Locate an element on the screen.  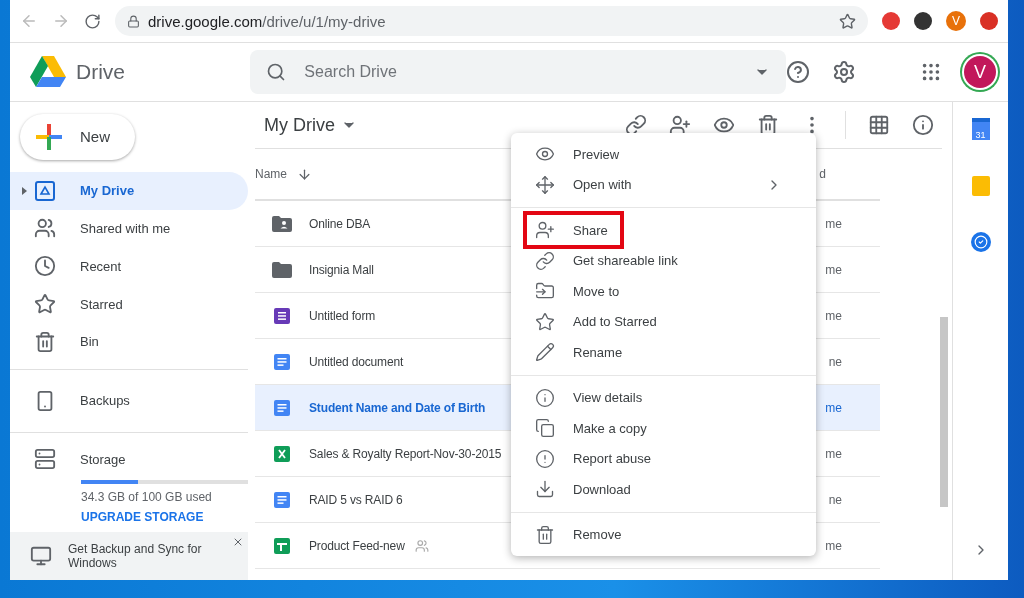
file-name: Untitled form is located at coordinates (342, 315).